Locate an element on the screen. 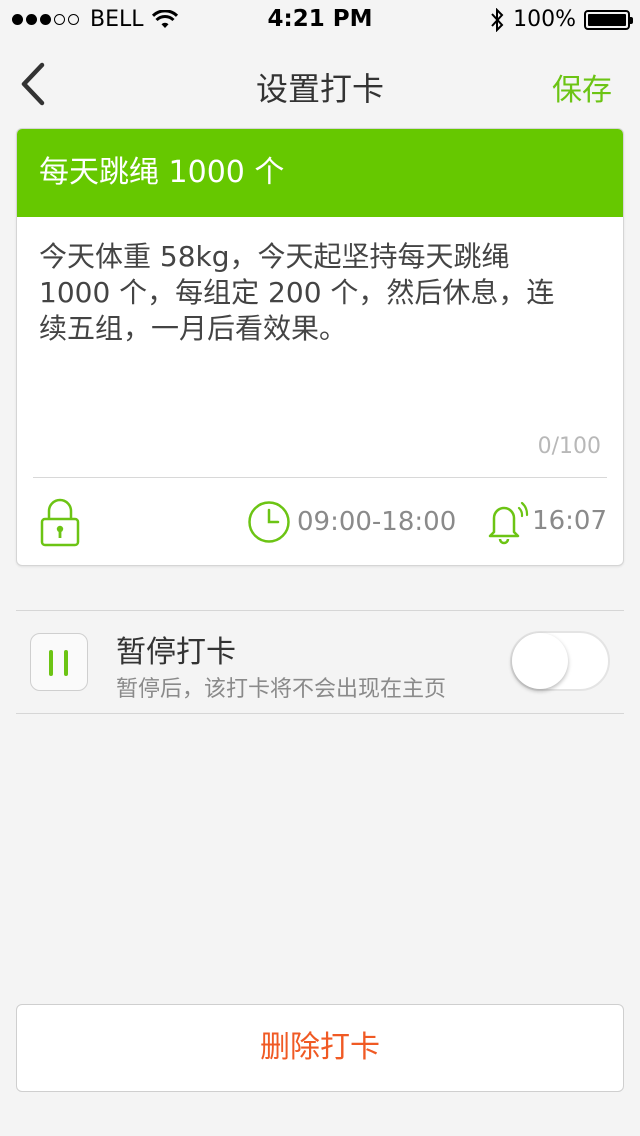 Image resolution: width=640 pixels, height=1136 pixels. toggle-knob is located at coordinates (540, 661).